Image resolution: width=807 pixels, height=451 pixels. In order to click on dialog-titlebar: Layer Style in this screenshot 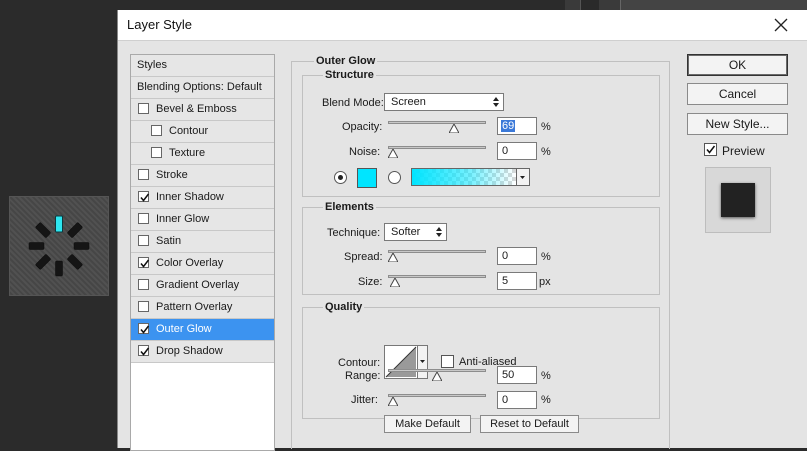, I will do `click(462, 25)`.